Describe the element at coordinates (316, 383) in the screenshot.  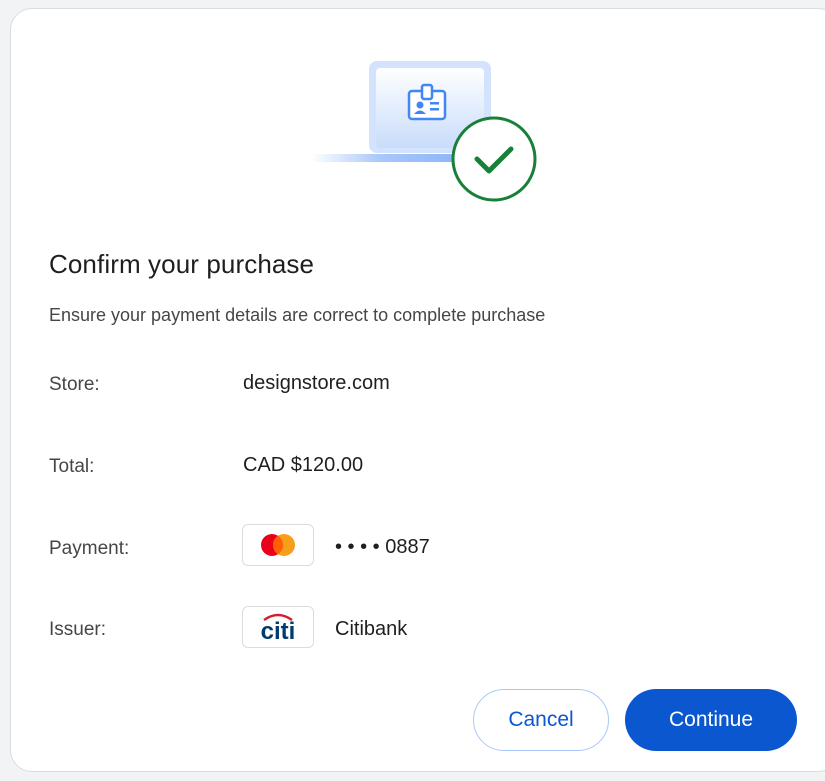
I see `store-value: designstore.com` at that location.